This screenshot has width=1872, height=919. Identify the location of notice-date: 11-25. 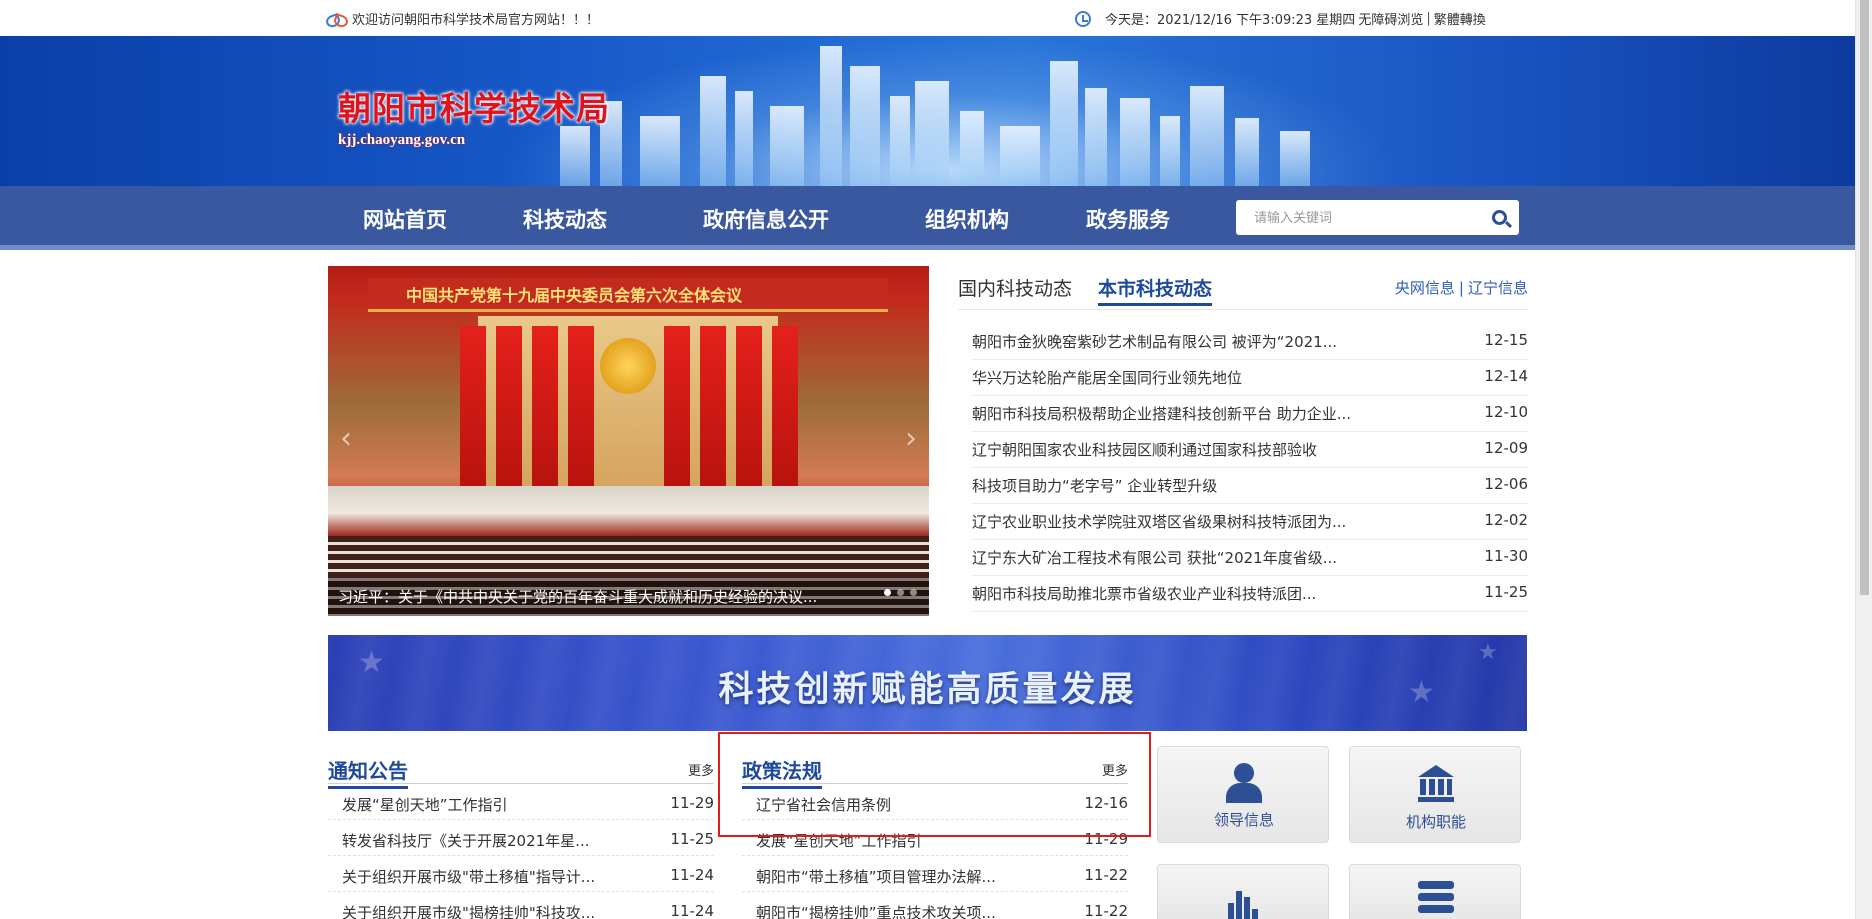
(692, 839).